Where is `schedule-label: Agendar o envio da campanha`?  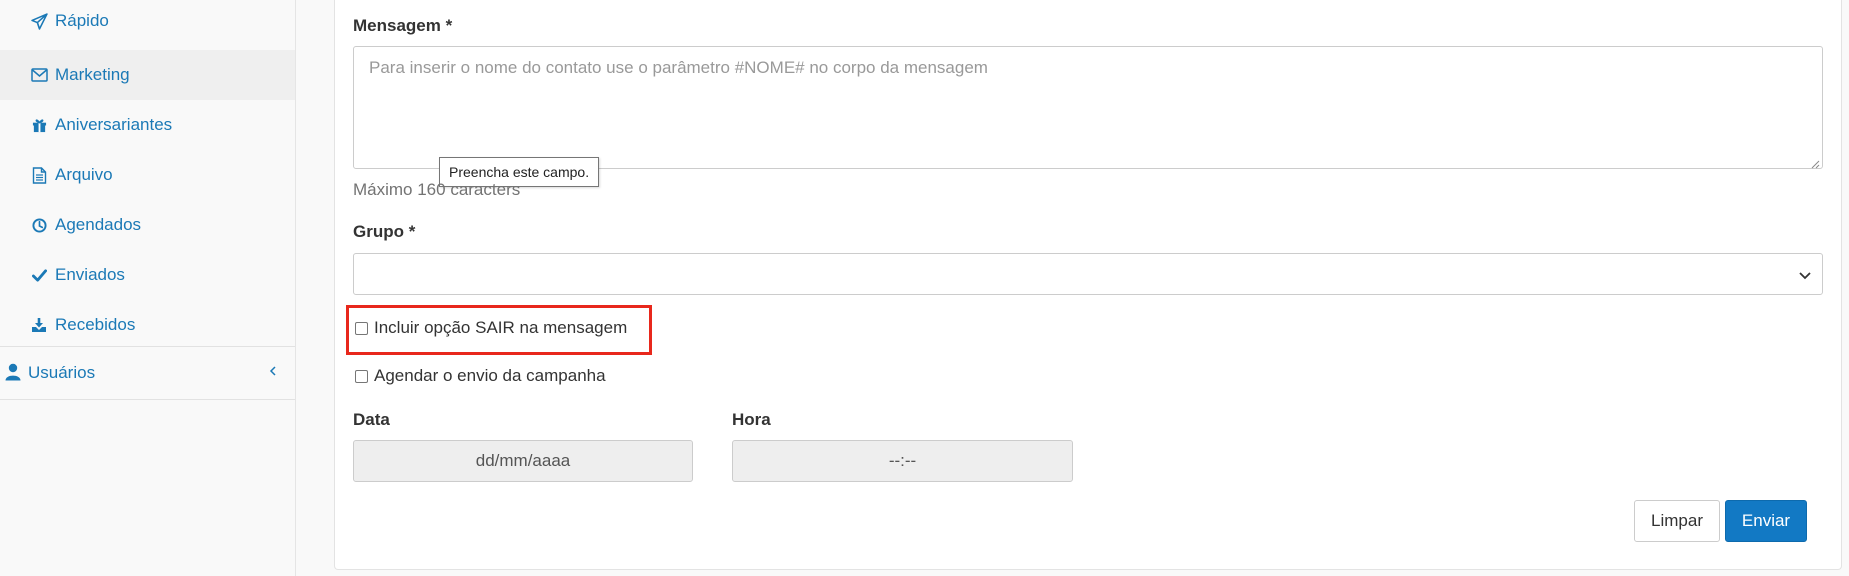
schedule-label: Agendar o envio da campanha is located at coordinates (490, 375).